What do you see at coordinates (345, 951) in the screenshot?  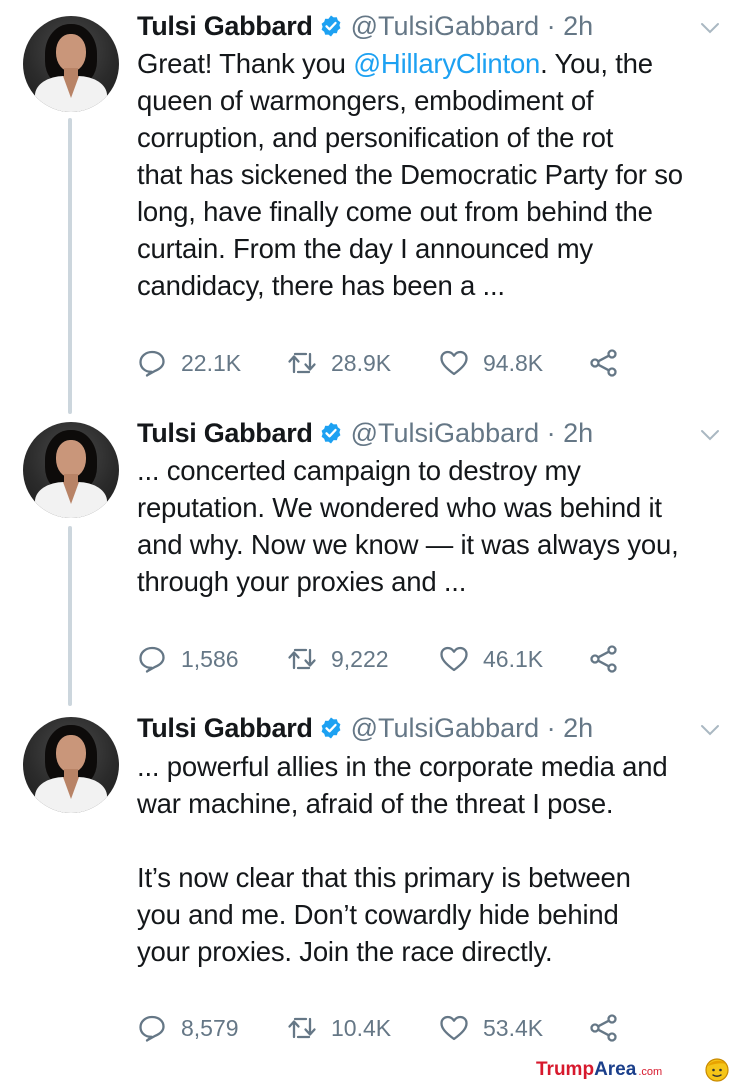 I see `tweet-text-line: your proxies. Join the race directly.` at bounding box center [345, 951].